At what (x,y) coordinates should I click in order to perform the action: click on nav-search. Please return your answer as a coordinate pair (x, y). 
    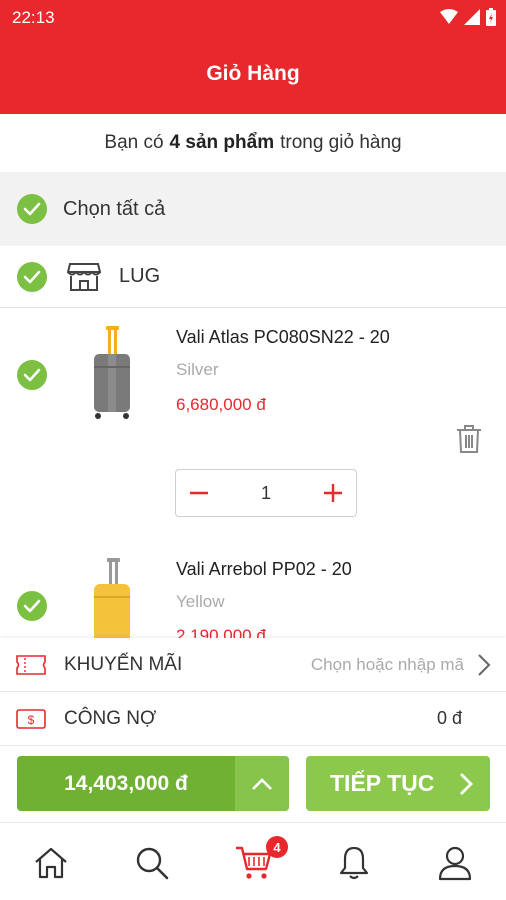
    Looking at the image, I should click on (152, 863).